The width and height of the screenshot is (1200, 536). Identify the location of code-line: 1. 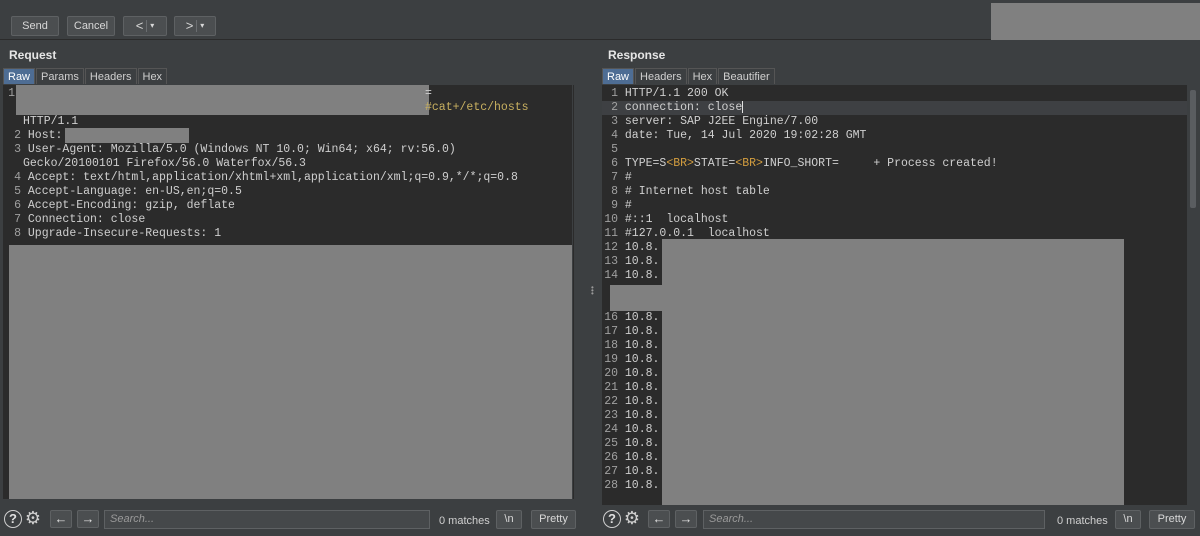
(11, 93).